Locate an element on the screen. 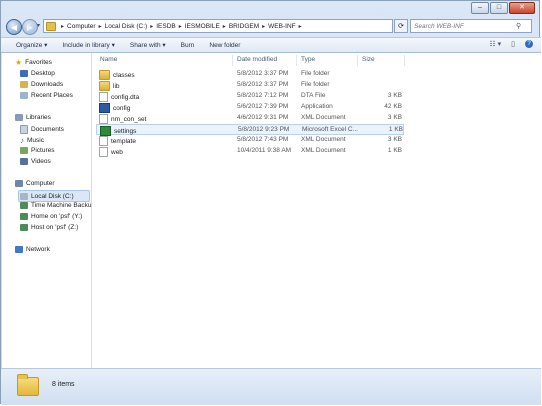 This screenshot has width=542, height=406. sidebar-item-label: Home on 'psf' (Y:) is located at coordinates (57, 216).